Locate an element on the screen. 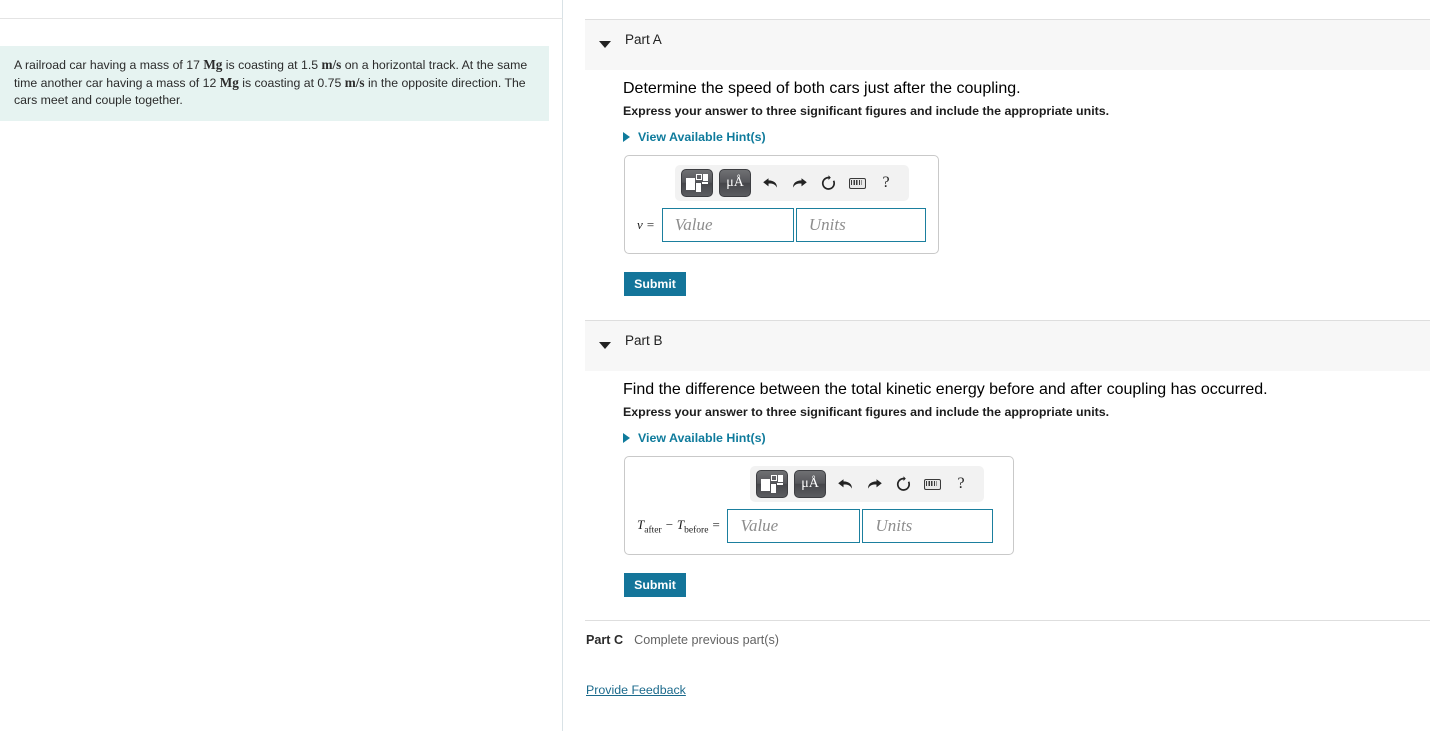  part-b-value-input: Value is located at coordinates (794, 526).